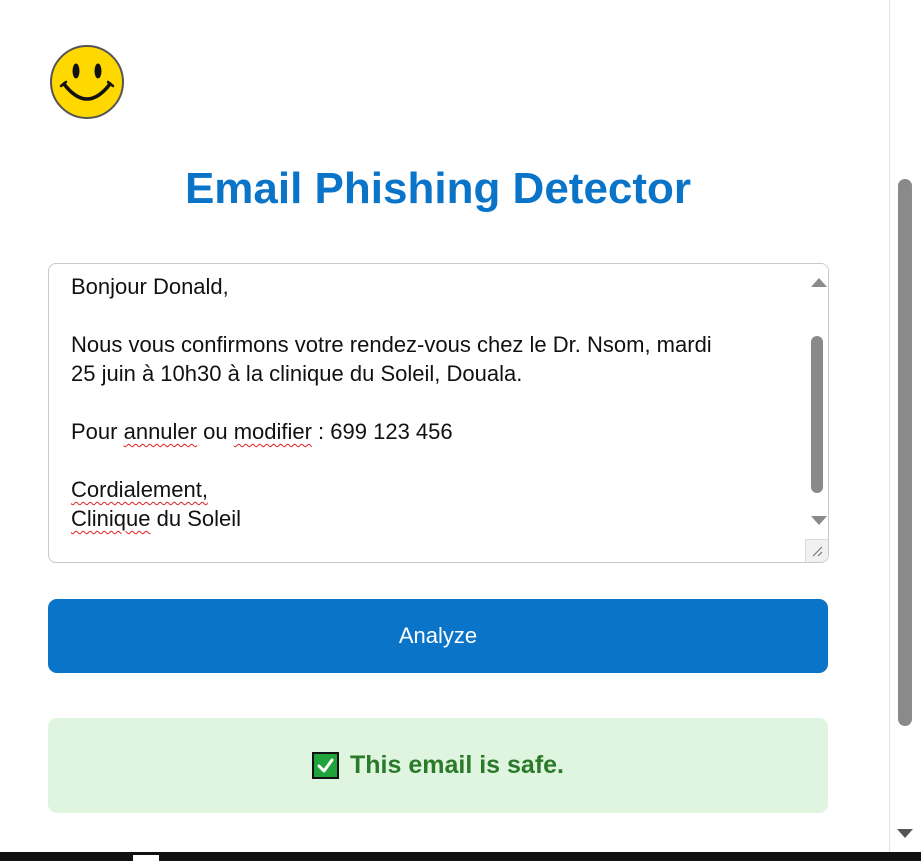 The height and width of the screenshot is (861, 921). Describe the element at coordinates (150, 286) in the screenshot. I see `email-greeting: Bonjour Donald,` at that location.